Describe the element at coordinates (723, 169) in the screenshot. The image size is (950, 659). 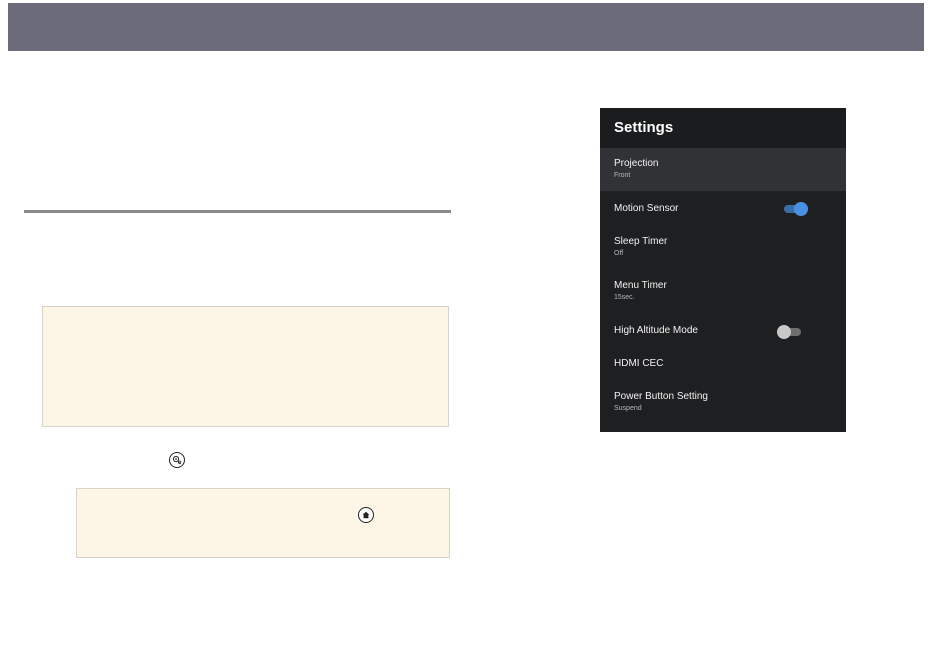
I see `menu-item-projection: Projection Front` at that location.